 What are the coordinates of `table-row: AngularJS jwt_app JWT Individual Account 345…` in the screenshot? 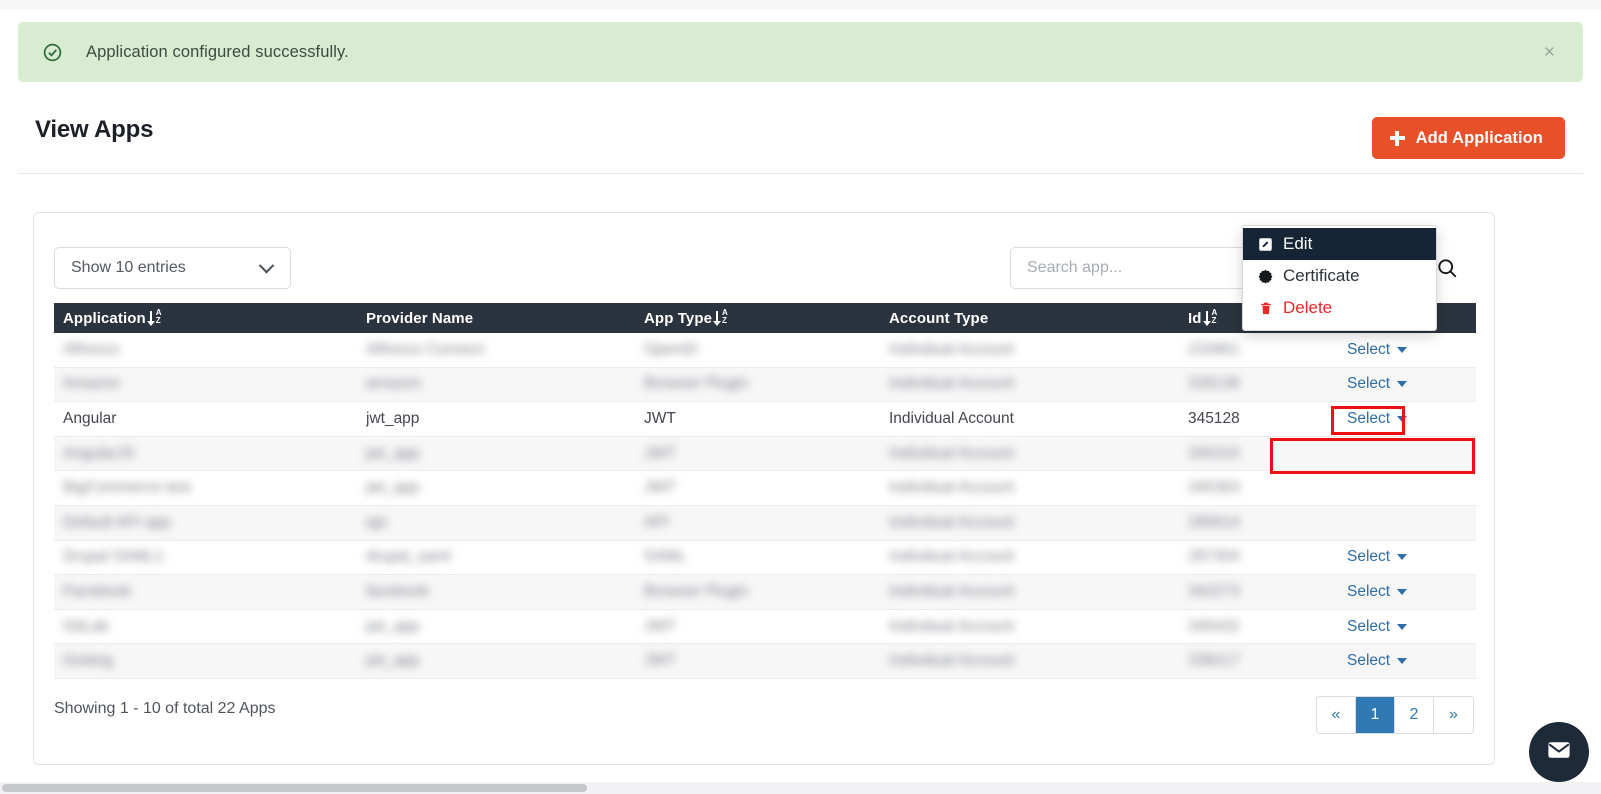 It's located at (765, 454).